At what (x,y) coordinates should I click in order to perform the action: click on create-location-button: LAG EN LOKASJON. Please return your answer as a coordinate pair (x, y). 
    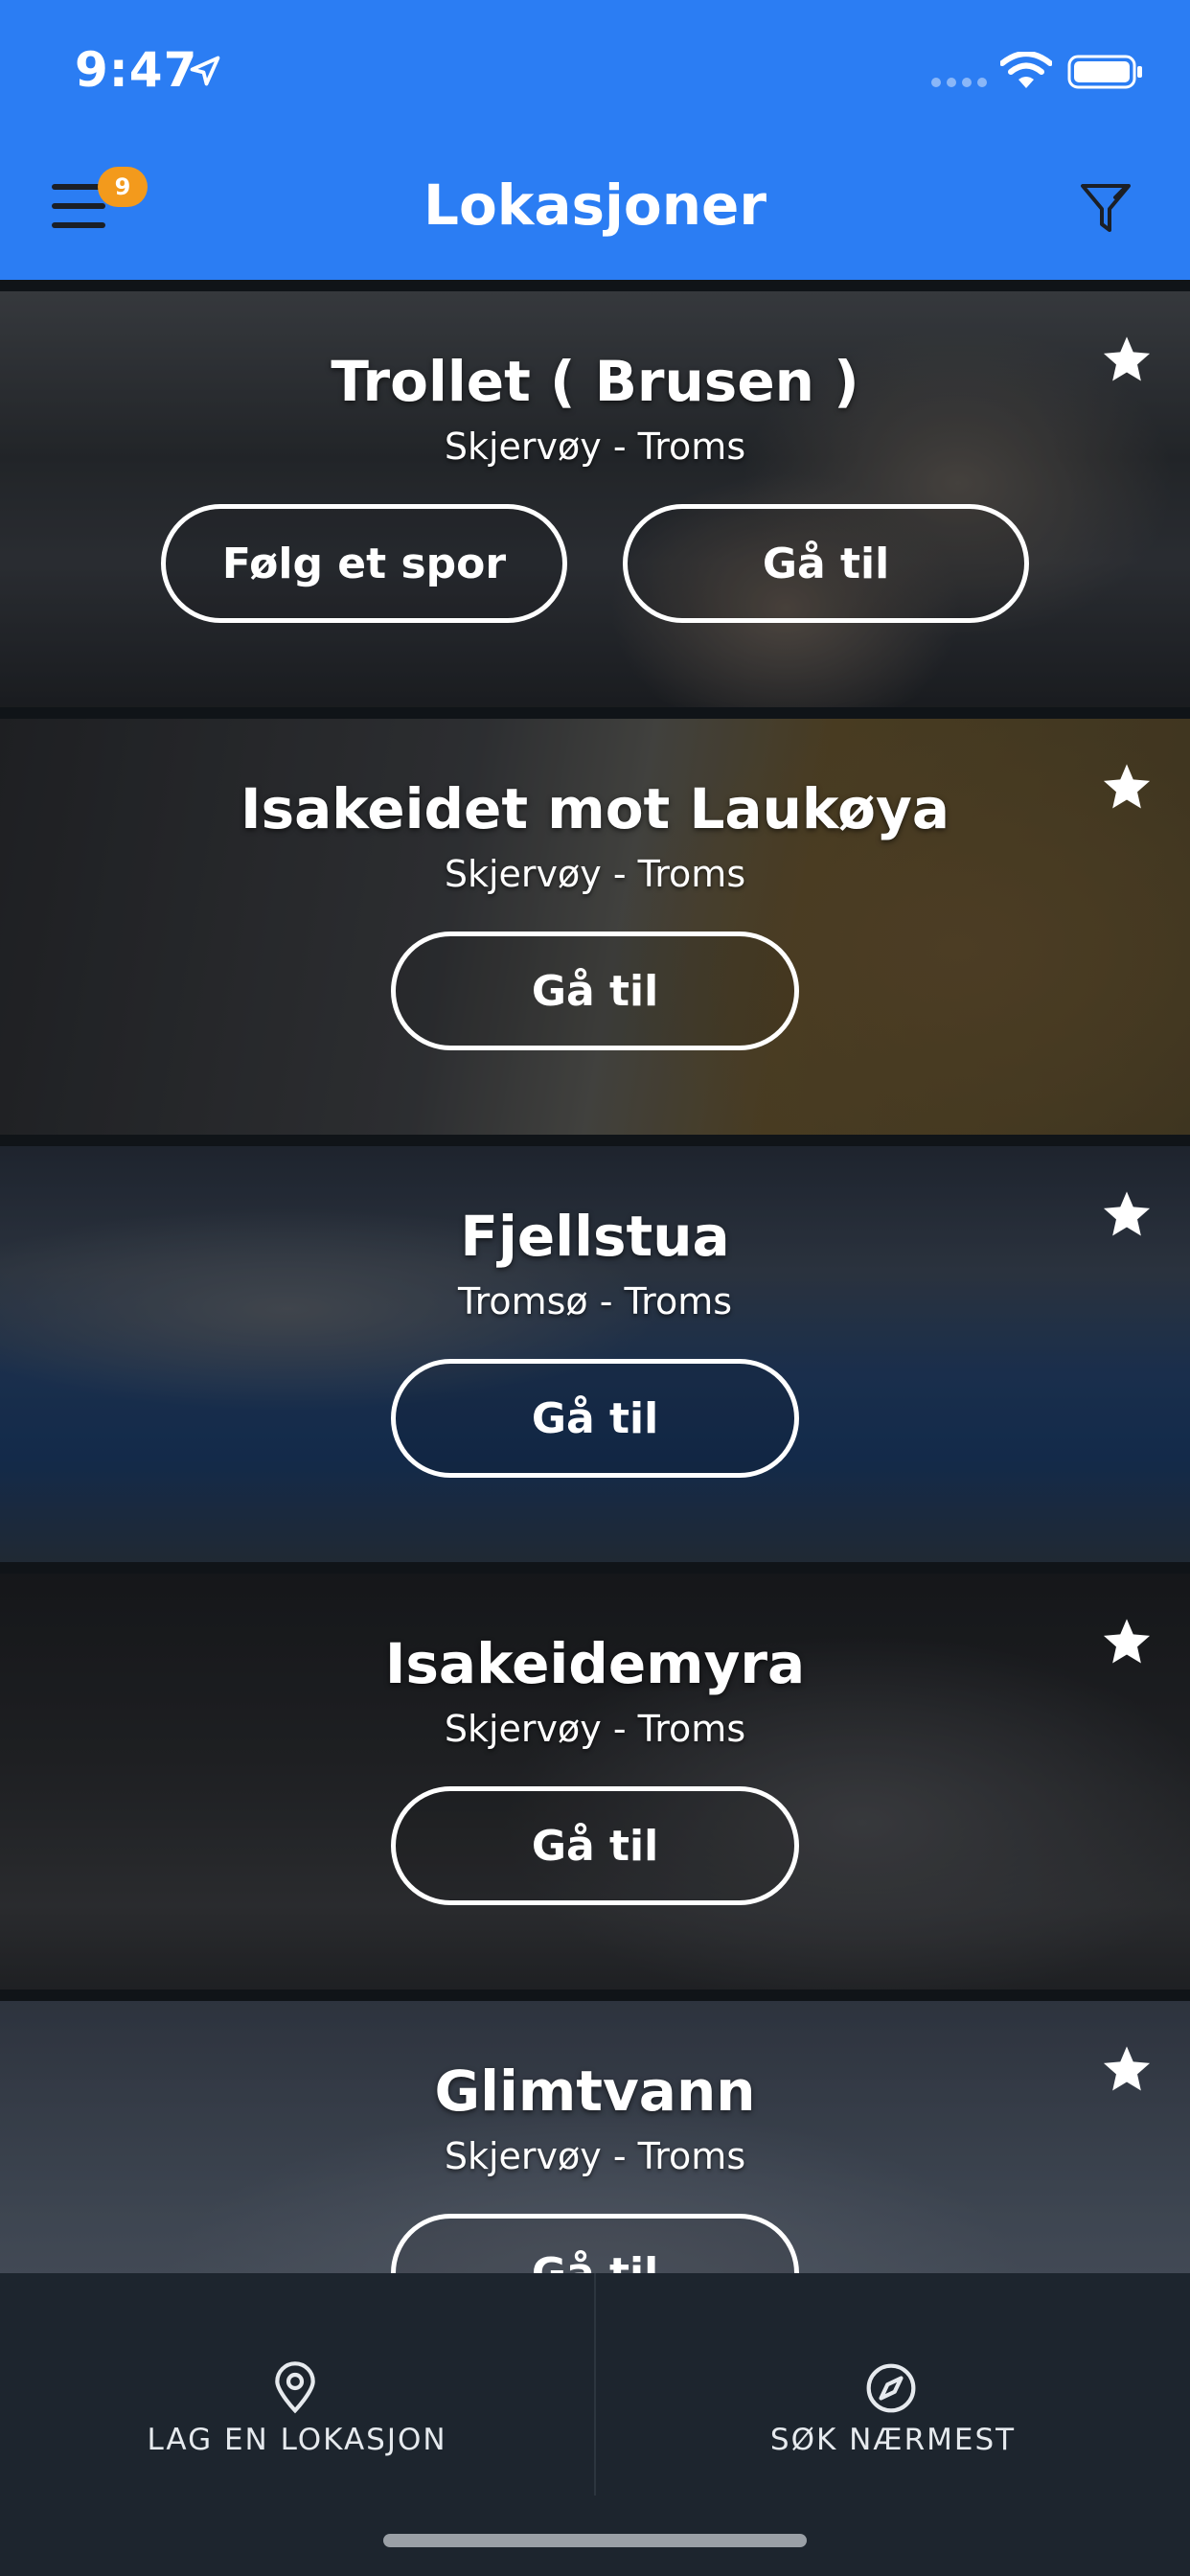
    Looking at the image, I should click on (297, 2384).